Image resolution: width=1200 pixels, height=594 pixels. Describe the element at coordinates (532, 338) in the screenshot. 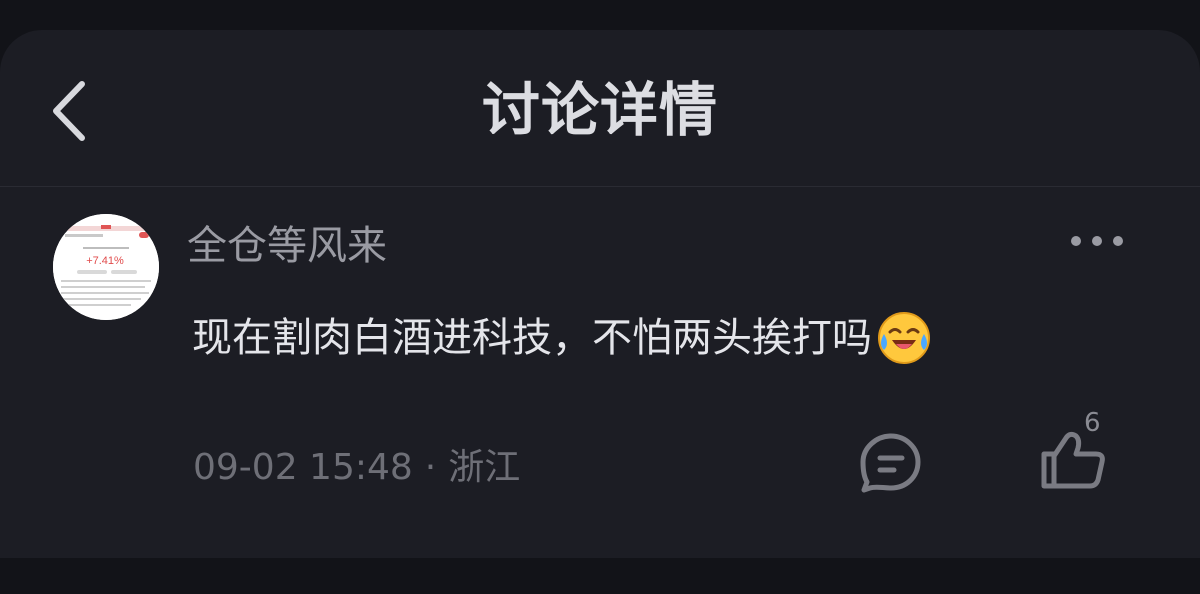

I see `post-text: 现在割肉白酒进科技，不怕两头挨打吗` at that location.